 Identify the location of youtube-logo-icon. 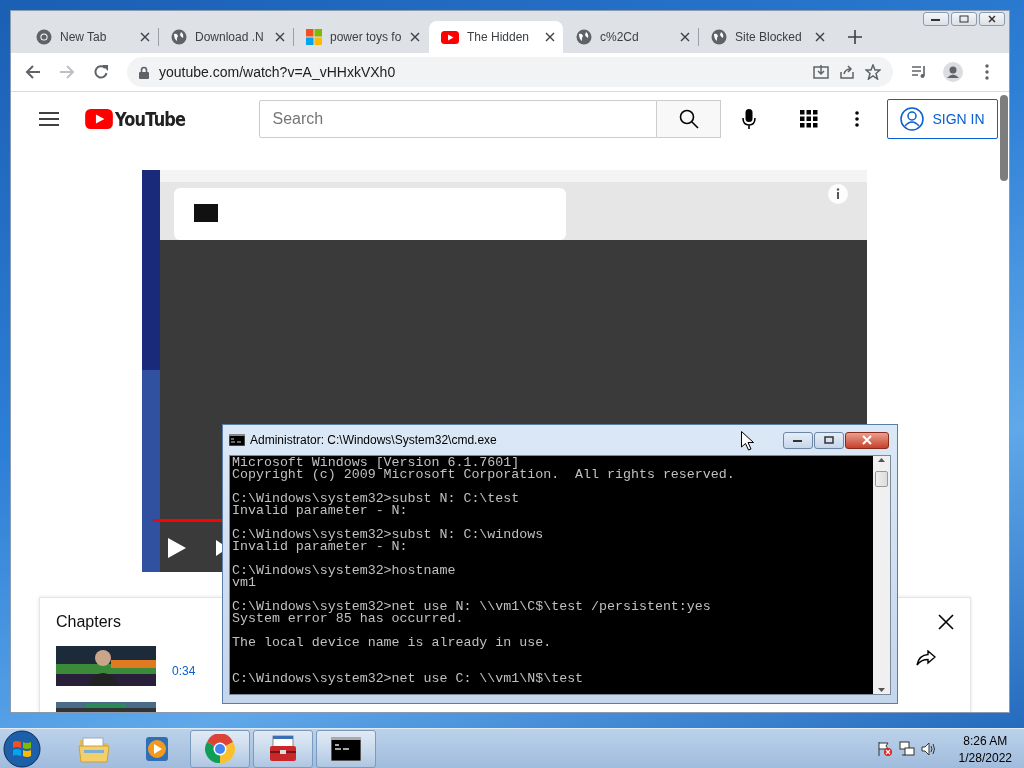
(99, 119).